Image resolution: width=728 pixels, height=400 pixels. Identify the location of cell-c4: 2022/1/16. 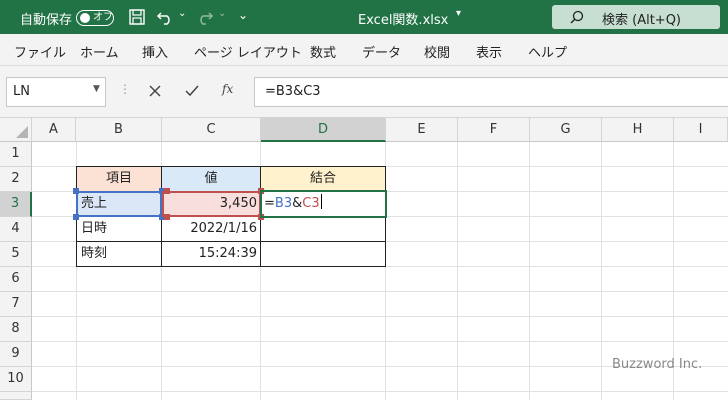
(211, 229).